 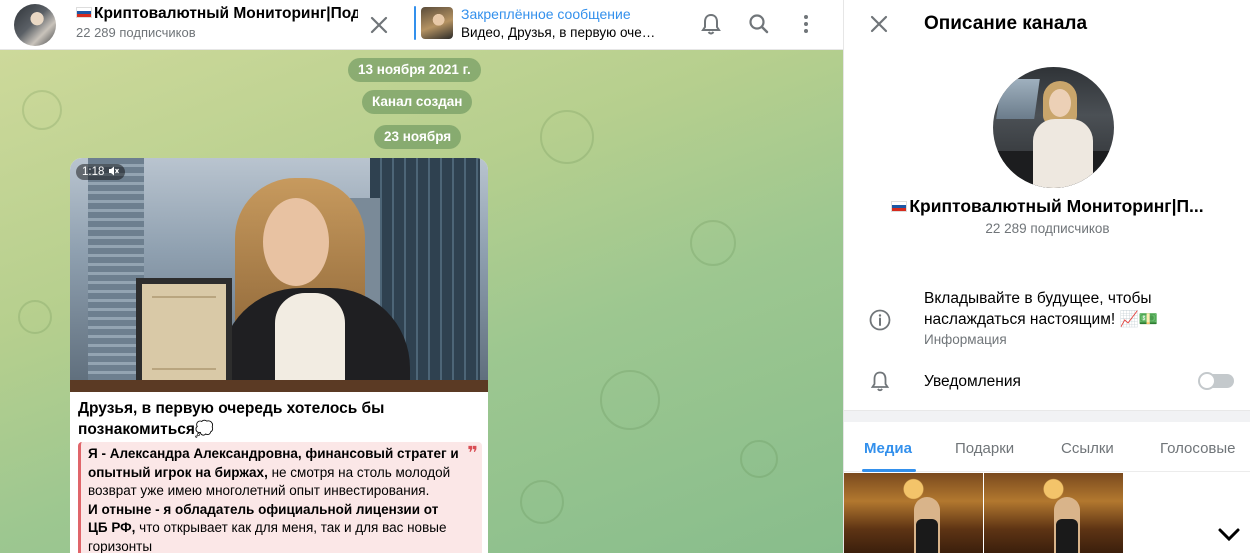 What do you see at coordinates (984, 448) in the screenshot?
I see `tab-gifts: Подарки` at bounding box center [984, 448].